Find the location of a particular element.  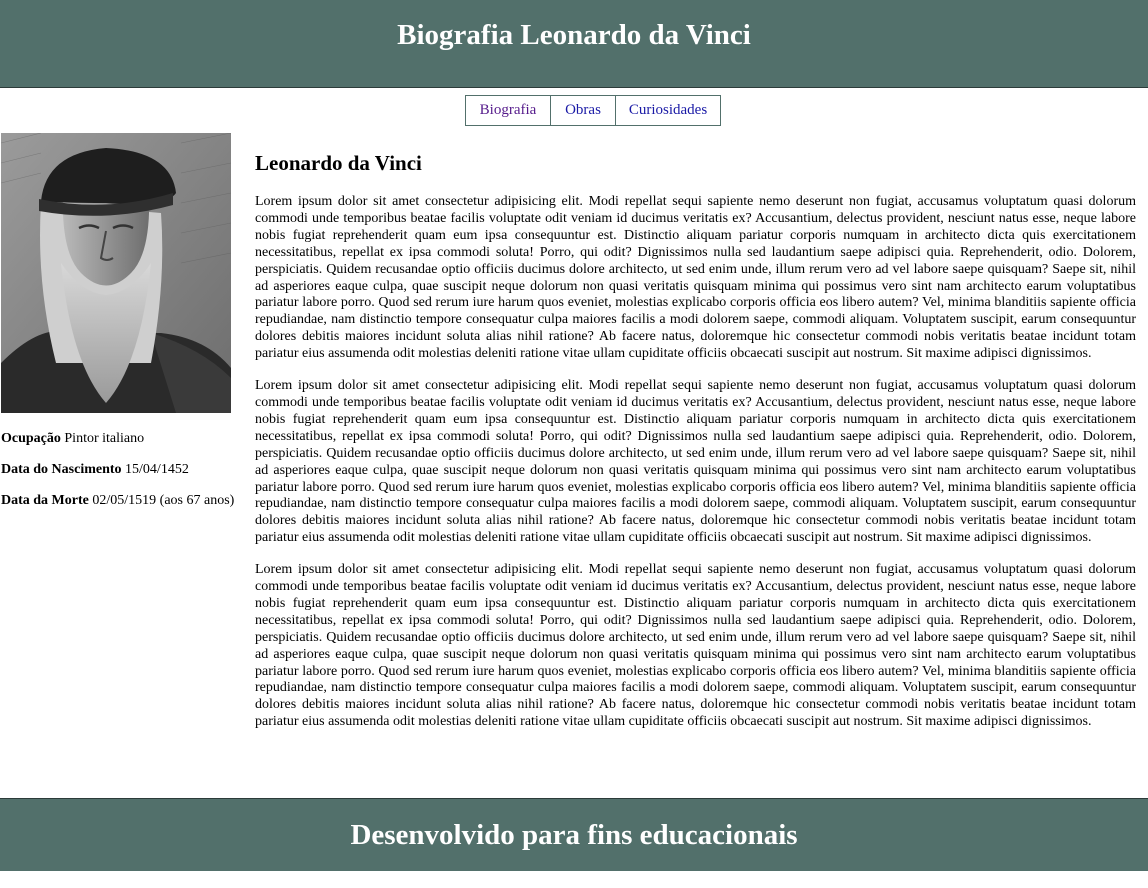

footer-text: Desenvolvido para fins educacionais is located at coordinates (574, 835).